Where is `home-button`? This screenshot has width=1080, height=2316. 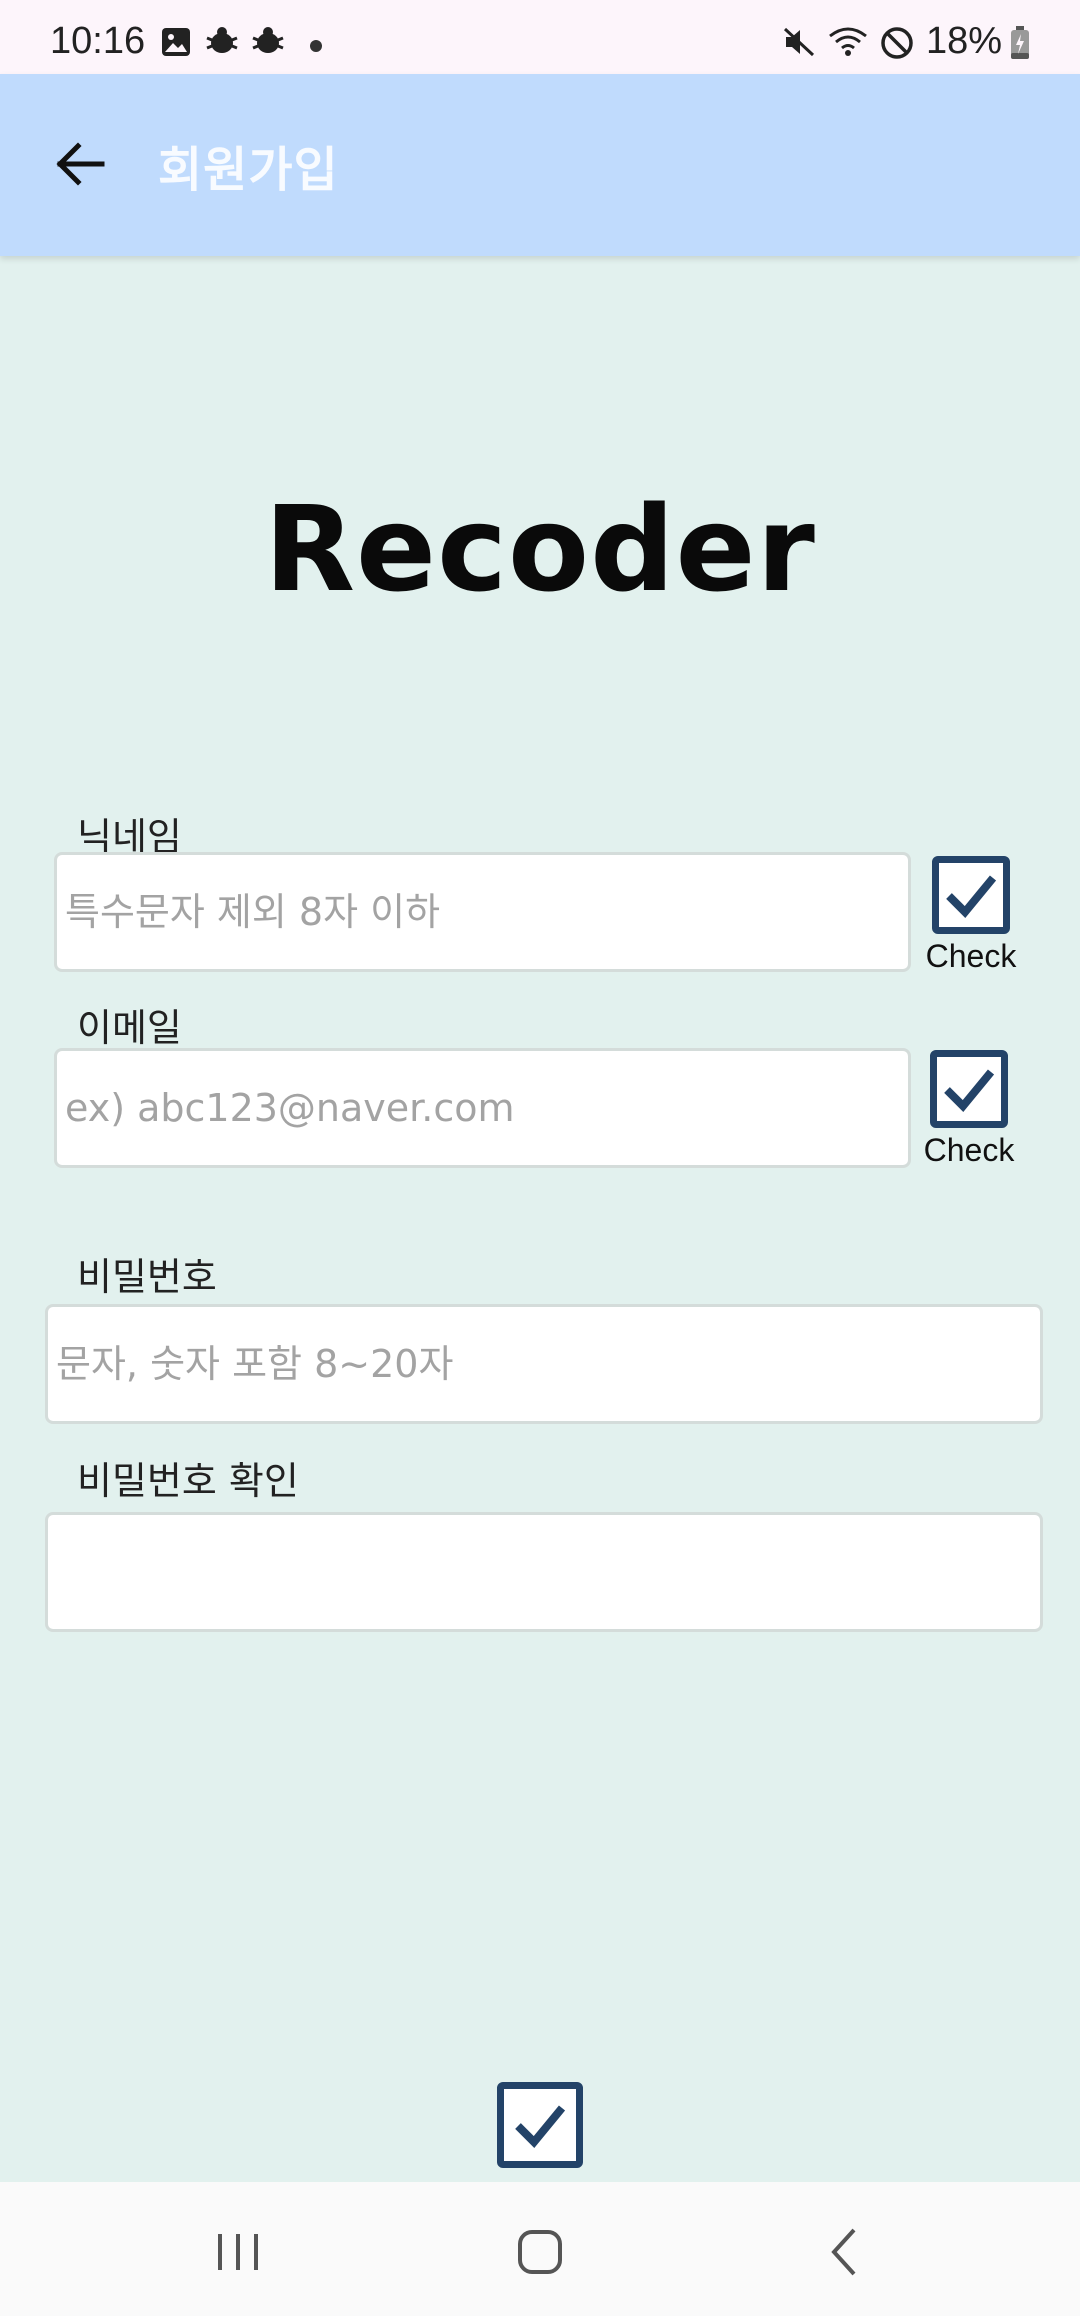 home-button is located at coordinates (540, 2252).